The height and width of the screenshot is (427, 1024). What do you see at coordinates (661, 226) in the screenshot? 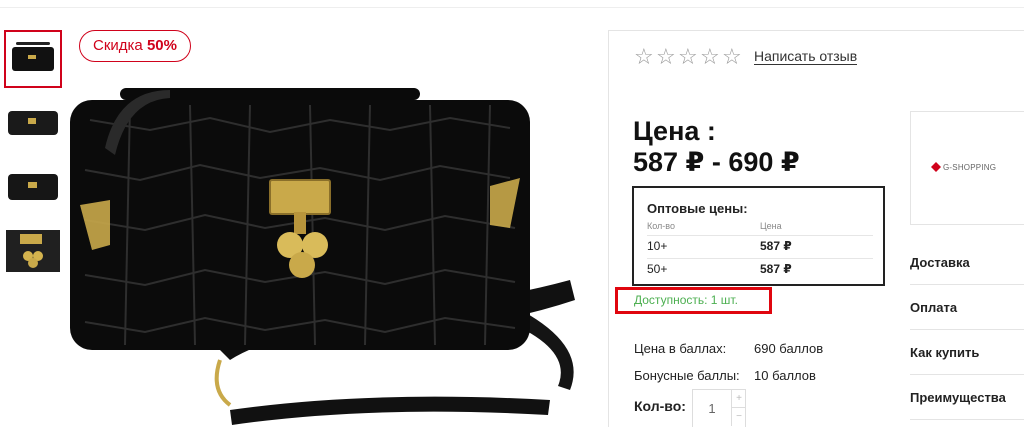
I see `wholesale-col-qty: Кол-во` at bounding box center [661, 226].